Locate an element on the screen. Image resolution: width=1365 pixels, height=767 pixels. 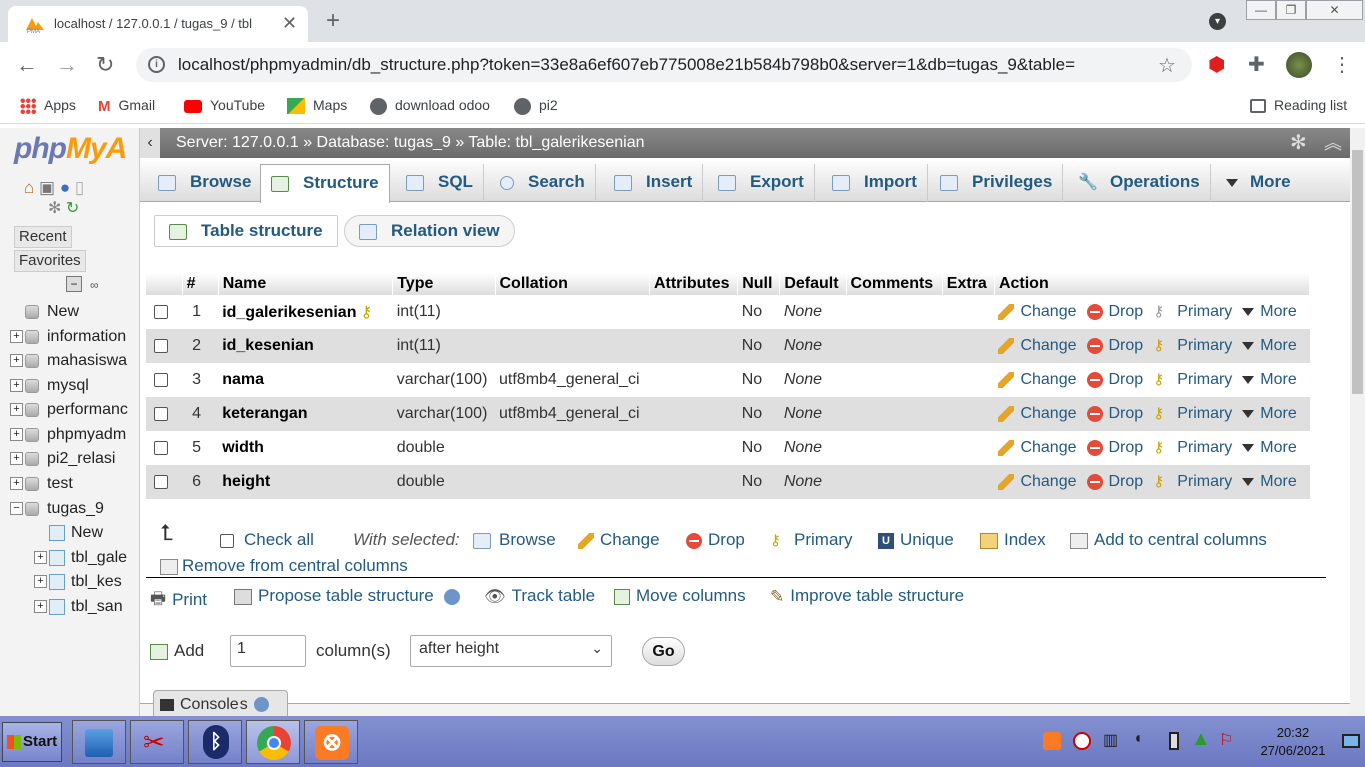
new-tab-icon: + is located at coordinates (333, 21).